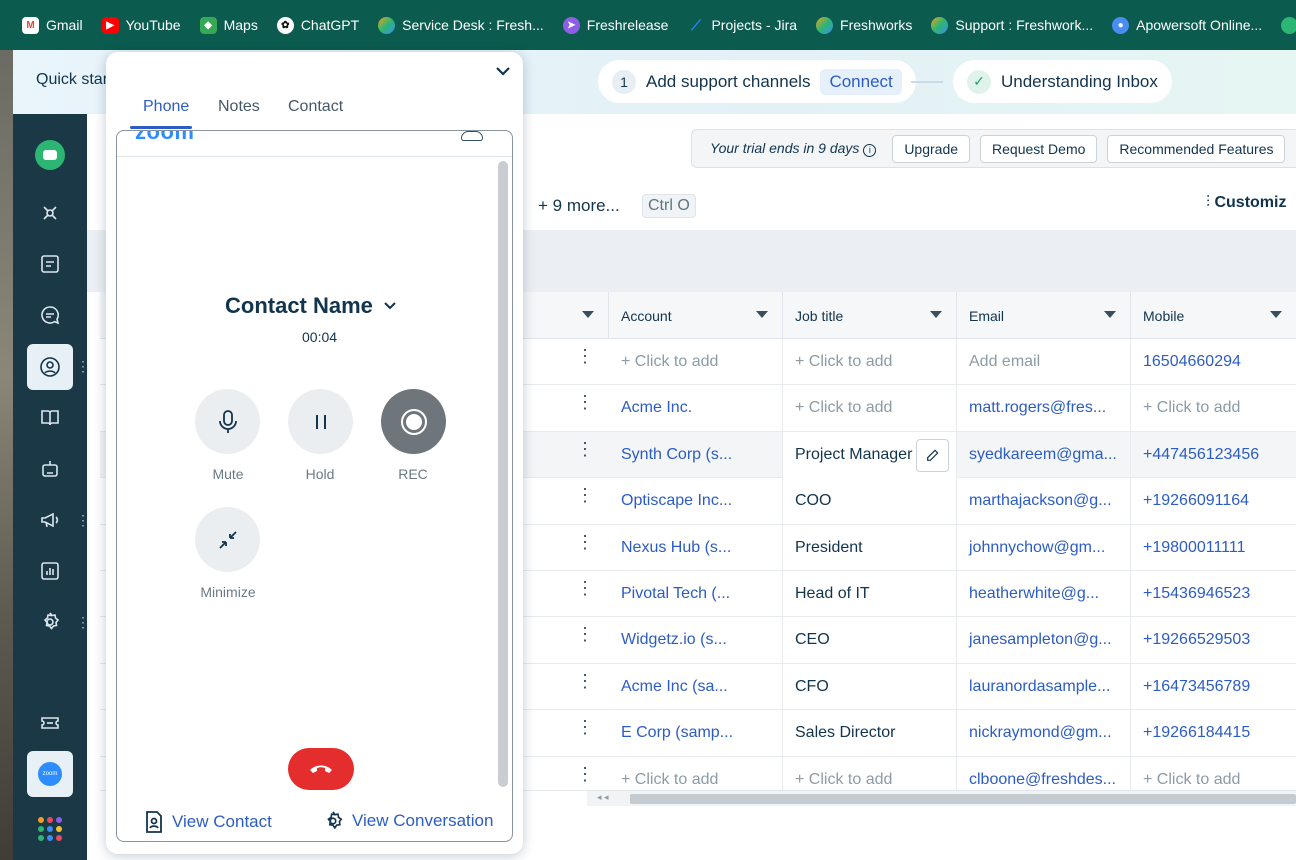 The height and width of the screenshot is (860, 1296). I want to click on bookmark-jira: ⟋ Projects - Jira, so click(742, 25).